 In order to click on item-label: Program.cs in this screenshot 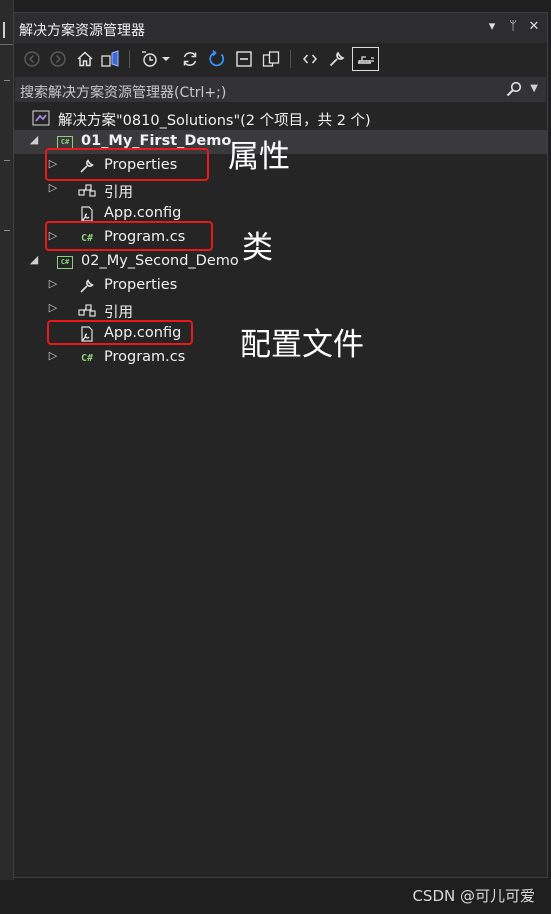, I will do `click(145, 357)`.